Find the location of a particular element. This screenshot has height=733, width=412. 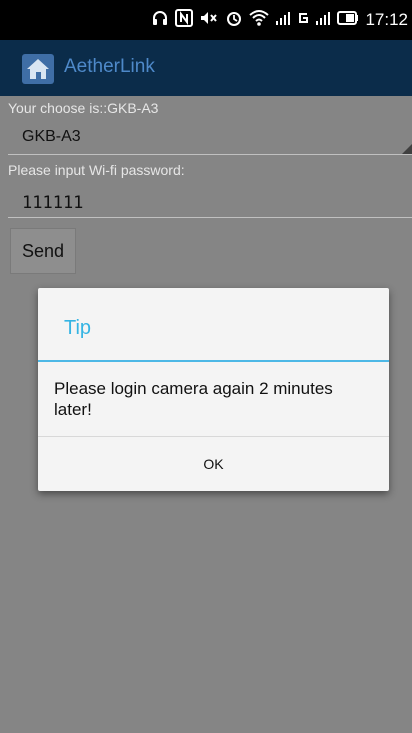

battery-icon is located at coordinates (348, 20).